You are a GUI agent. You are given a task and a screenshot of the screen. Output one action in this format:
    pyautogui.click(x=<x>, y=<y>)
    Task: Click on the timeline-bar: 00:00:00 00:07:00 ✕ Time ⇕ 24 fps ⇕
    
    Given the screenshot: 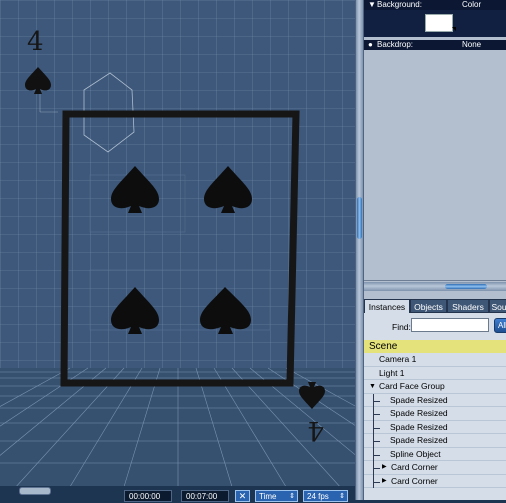 What is the action you would take?
    pyautogui.click(x=177, y=494)
    